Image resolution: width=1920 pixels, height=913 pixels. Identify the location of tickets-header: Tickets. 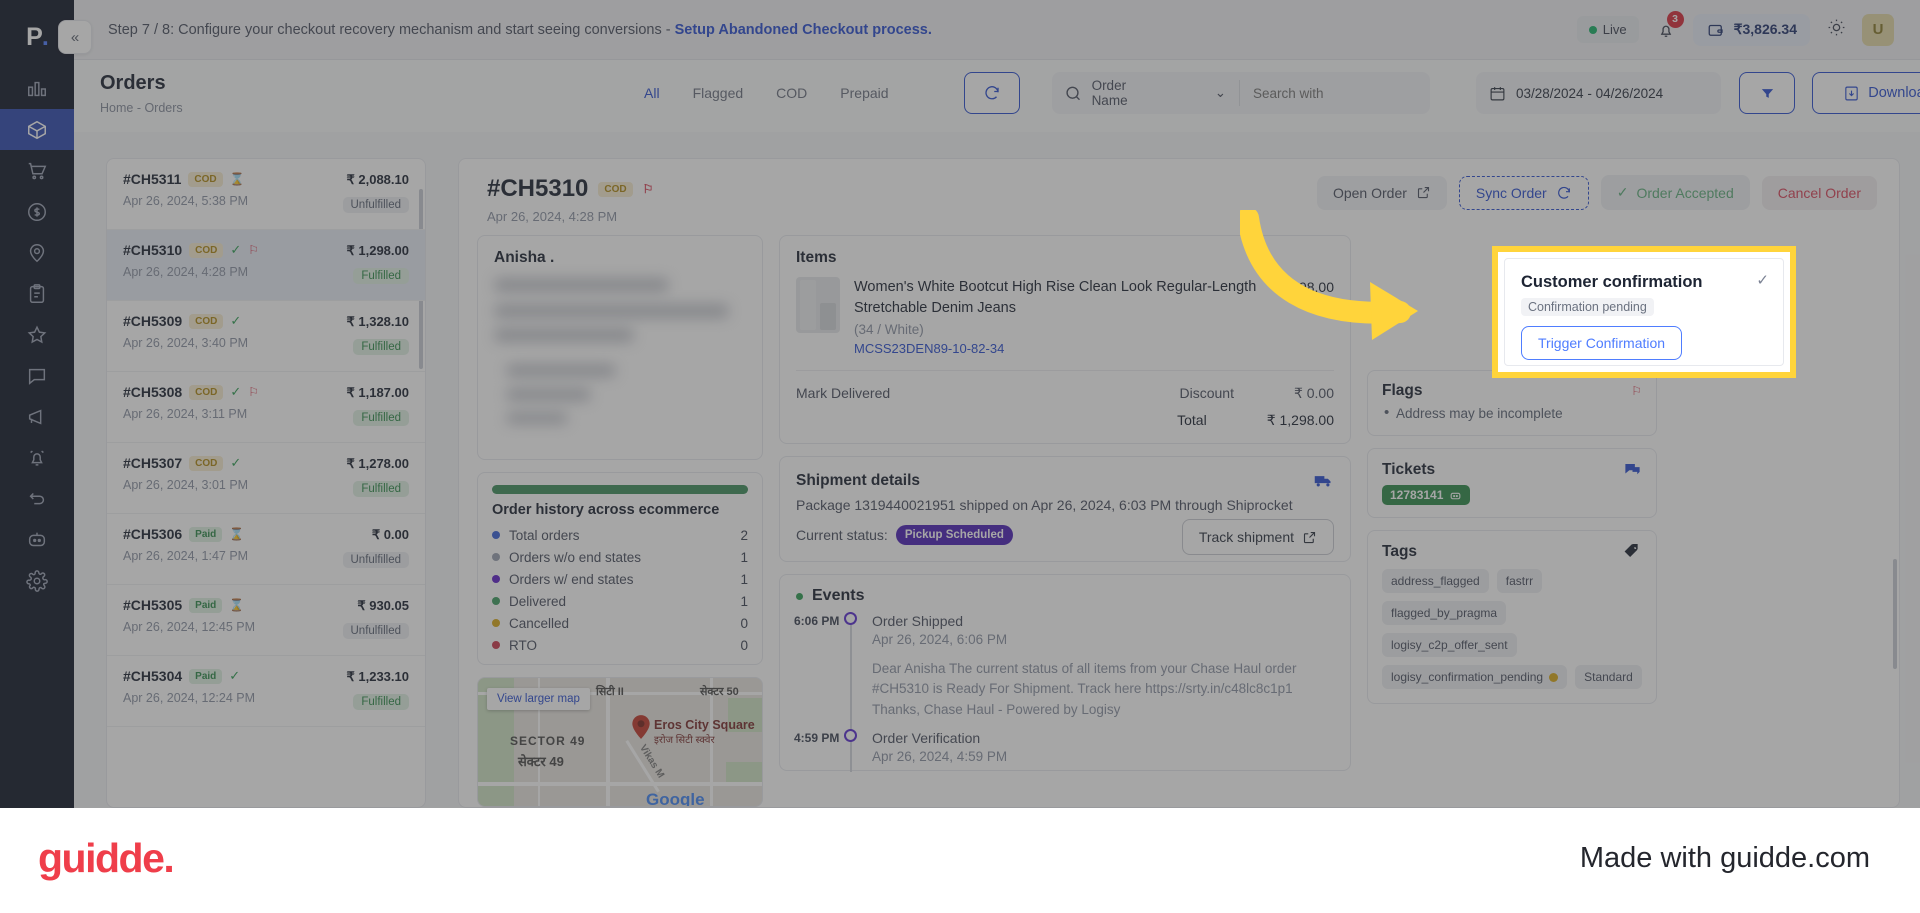
(1512, 467).